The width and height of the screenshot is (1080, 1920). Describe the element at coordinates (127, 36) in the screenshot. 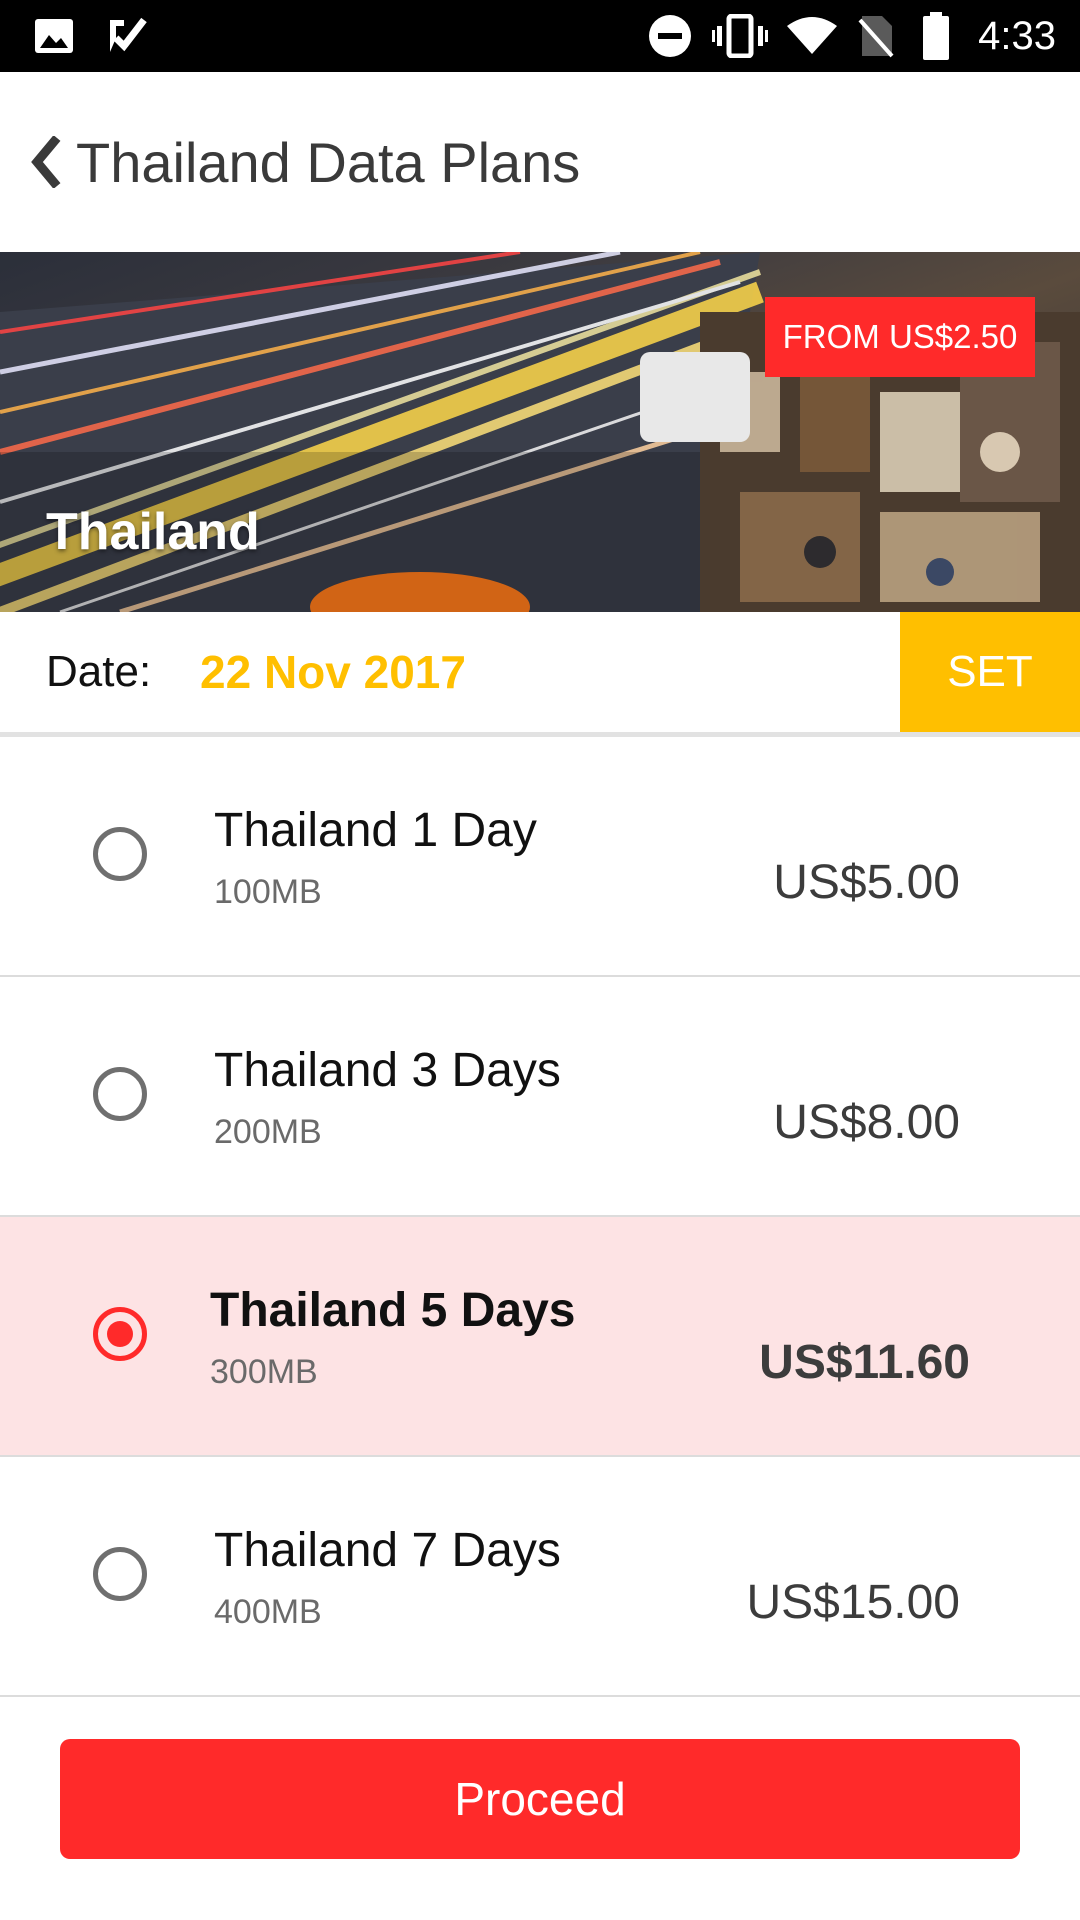

I see `check-icon` at that location.